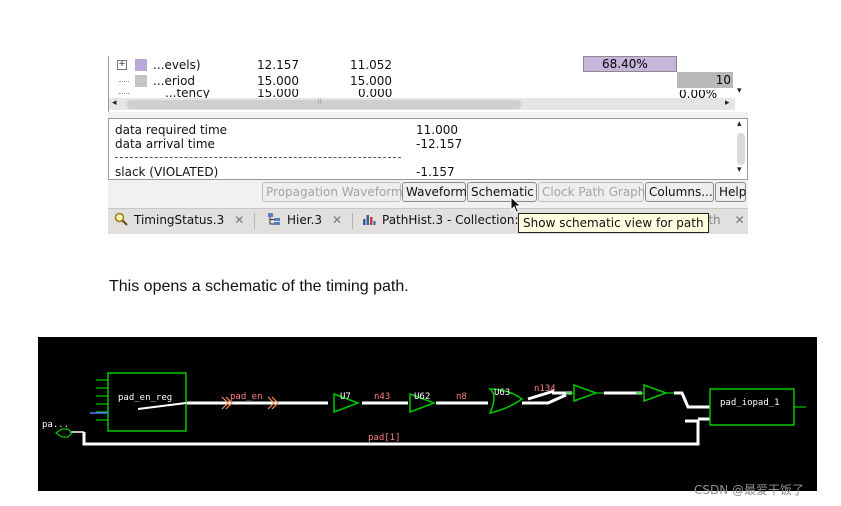 The image size is (841, 506). Describe the element at coordinates (723, 80) in the screenshot. I see `value-text: 10` at that location.